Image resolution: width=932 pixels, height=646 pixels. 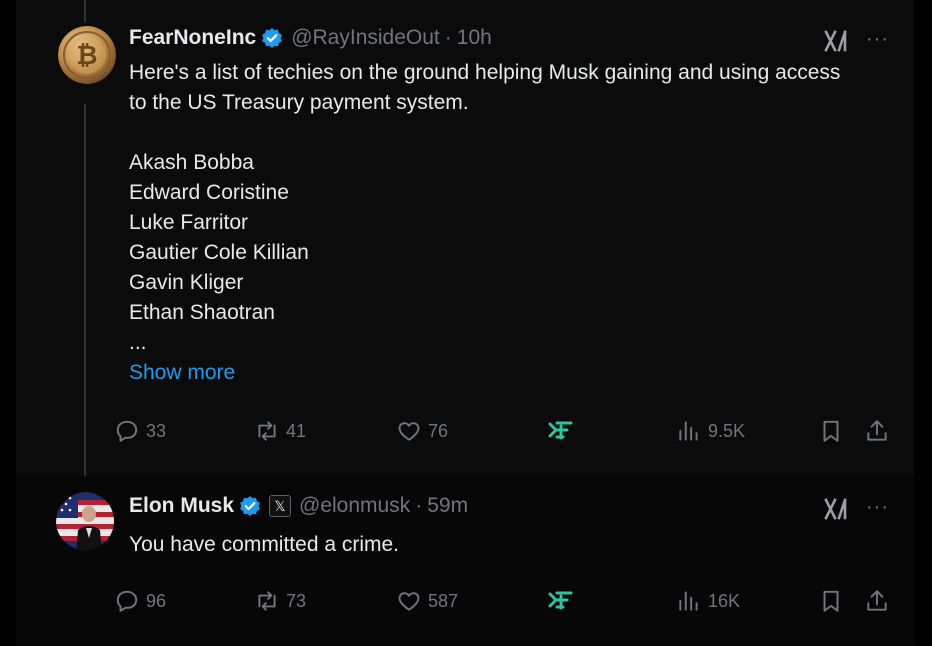 What do you see at coordinates (724, 601) in the screenshot?
I see `views-count: 16K` at bounding box center [724, 601].